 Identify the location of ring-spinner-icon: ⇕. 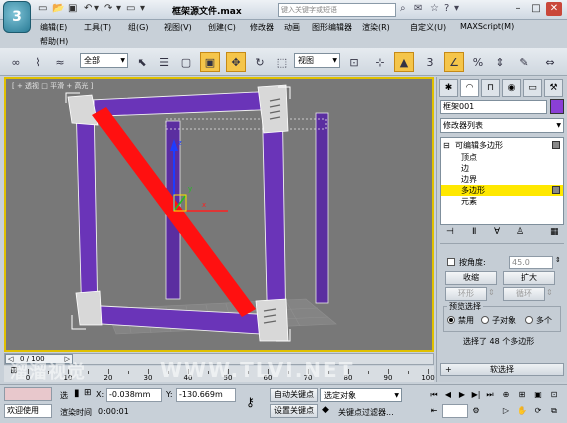
(491, 292).